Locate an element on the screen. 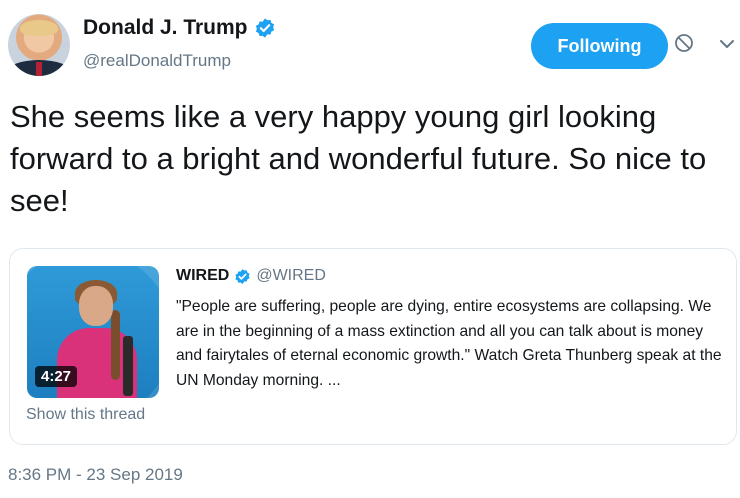 The width and height of the screenshot is (740, 498). avatar is located at coordinates (39, 45).